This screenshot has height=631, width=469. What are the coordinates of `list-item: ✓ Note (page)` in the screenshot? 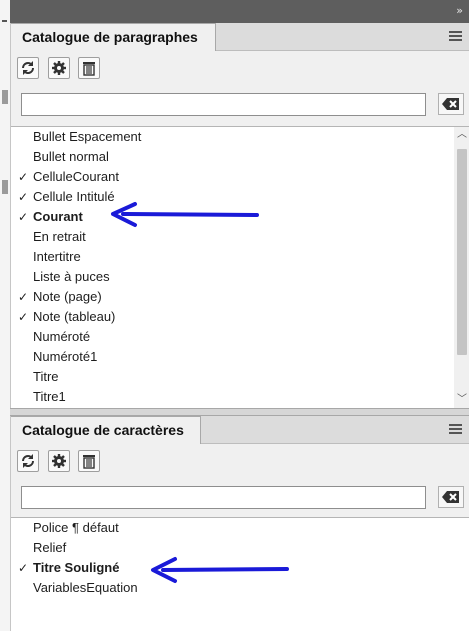 It's located at (240, 297).